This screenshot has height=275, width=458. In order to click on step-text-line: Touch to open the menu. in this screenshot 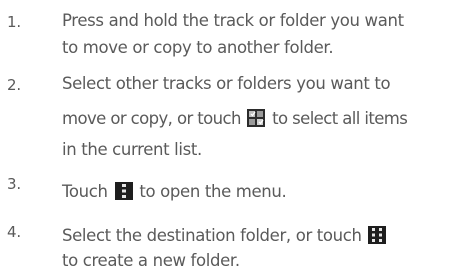, I will do `click(174, 191)`.